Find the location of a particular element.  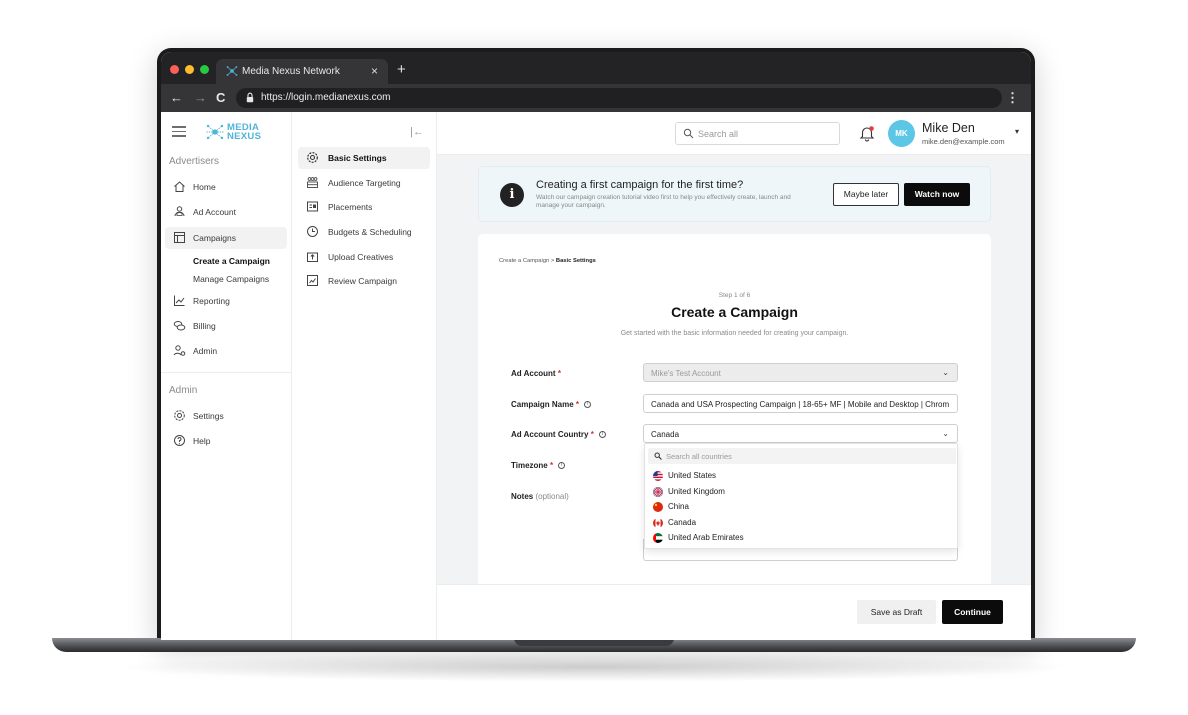

label-text: Notes is located at coordinates (522, 496).